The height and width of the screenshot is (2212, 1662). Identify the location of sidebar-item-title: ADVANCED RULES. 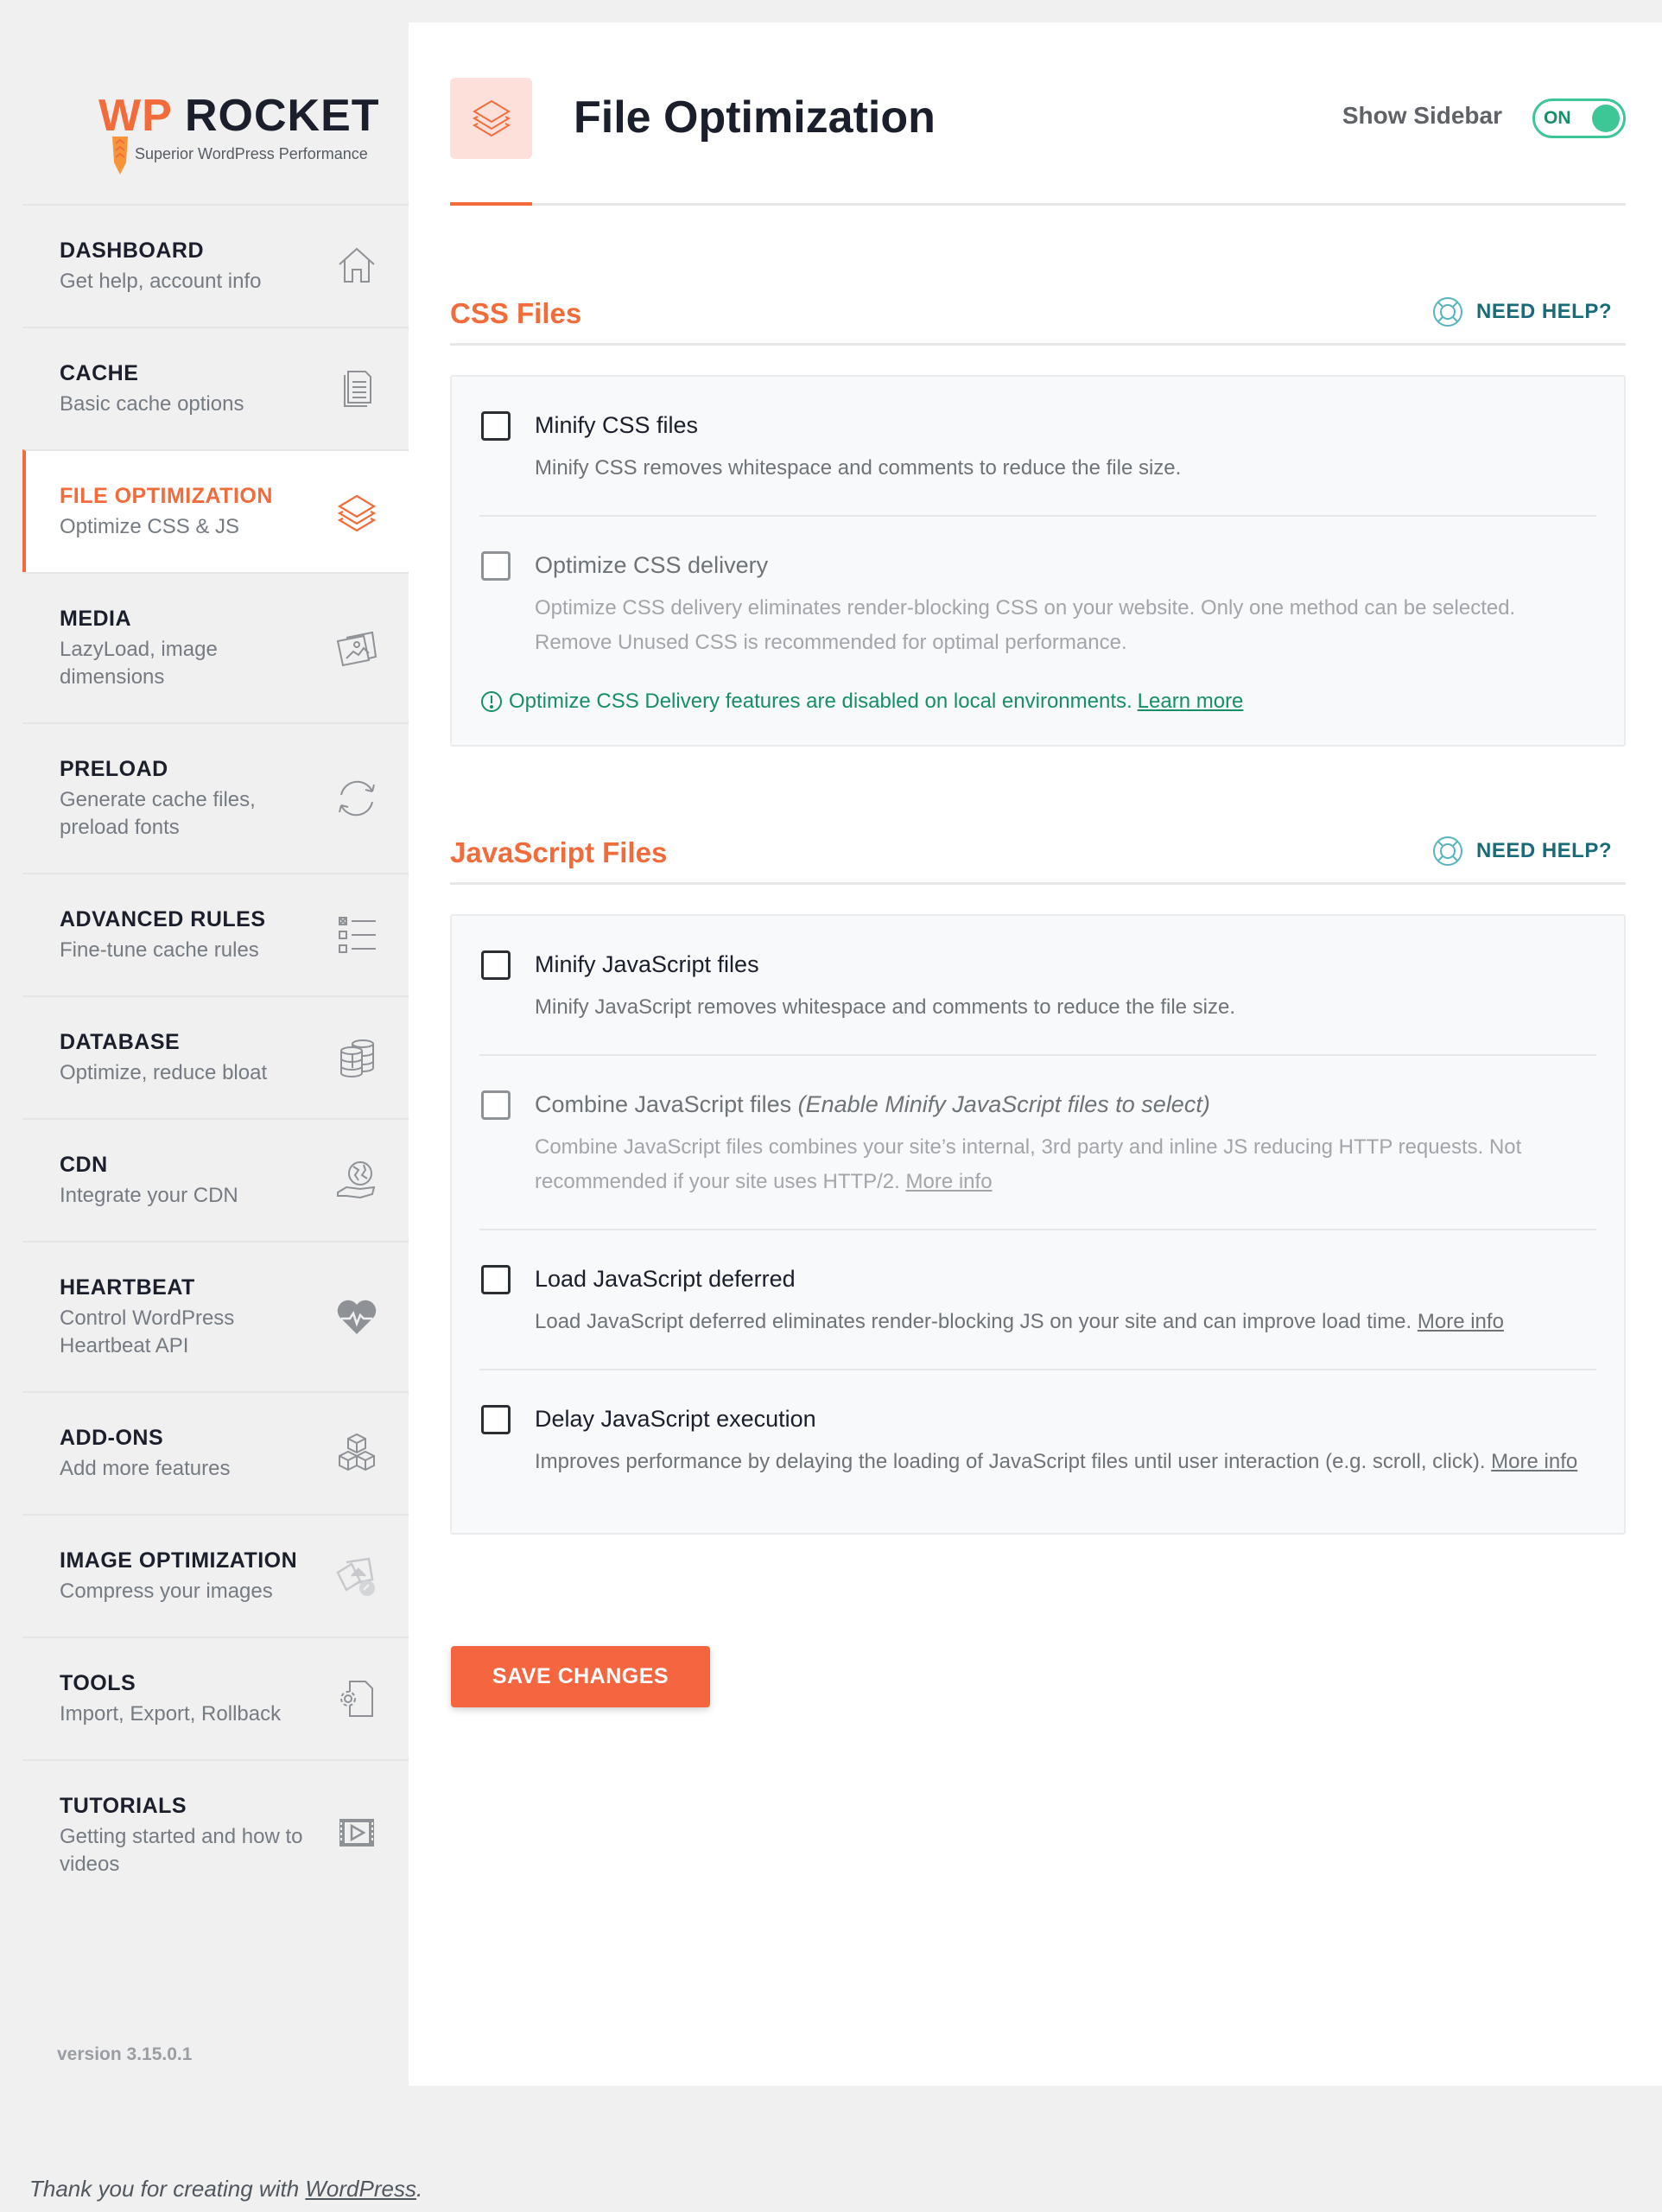
(163, 919).